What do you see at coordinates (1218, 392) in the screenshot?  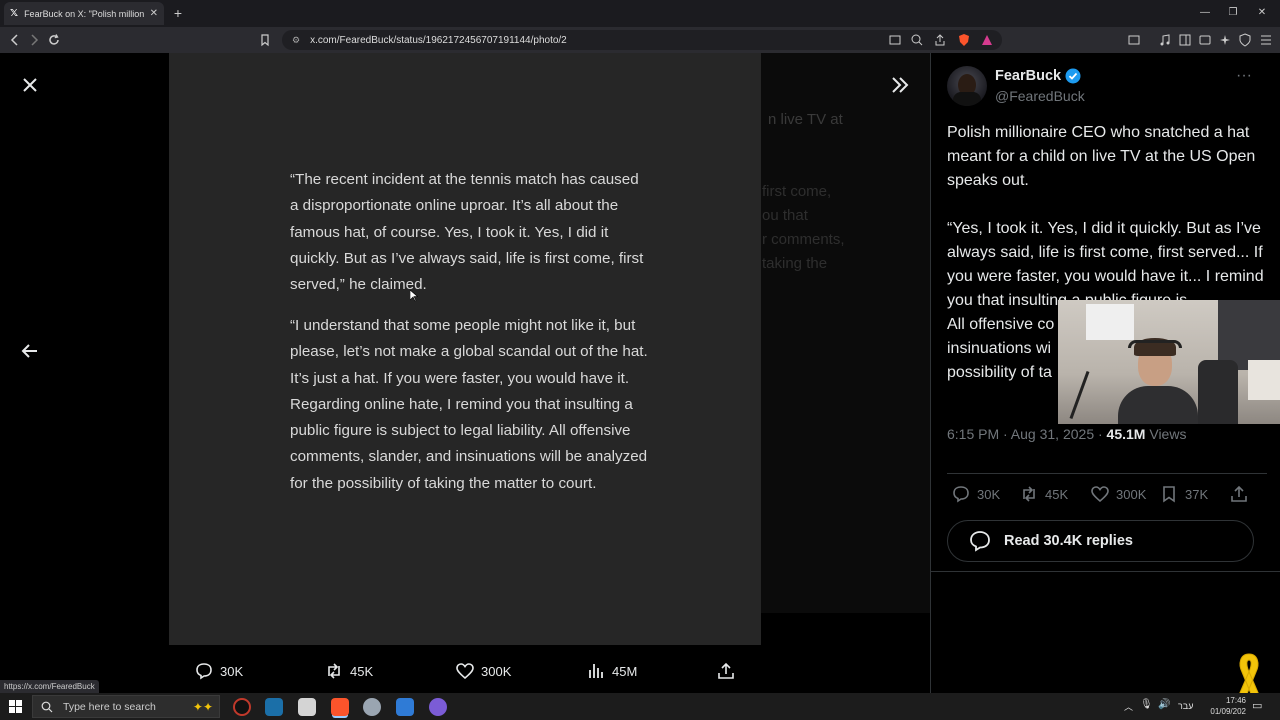 I see `chair` at bounding box center [1218, 392].